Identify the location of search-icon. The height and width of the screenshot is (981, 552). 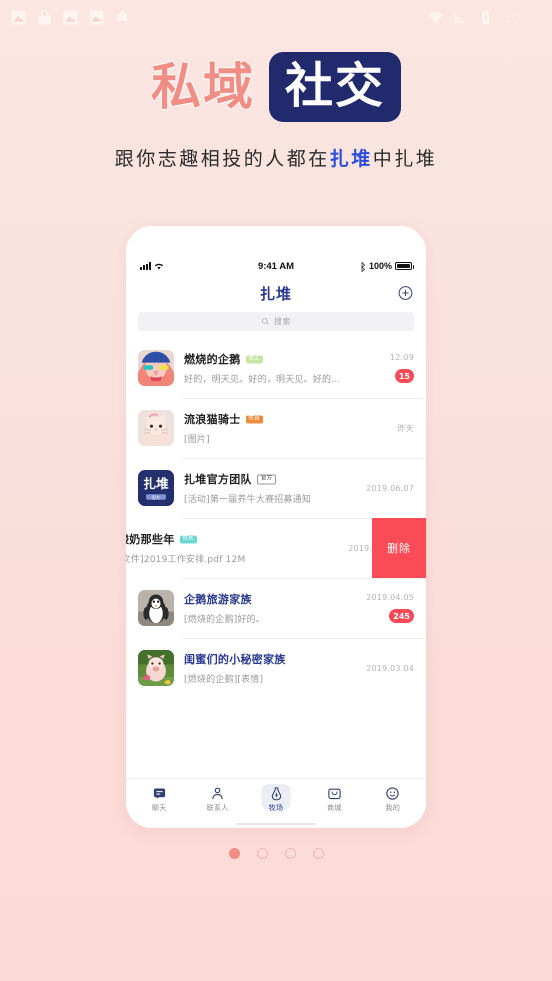
(265, 321).